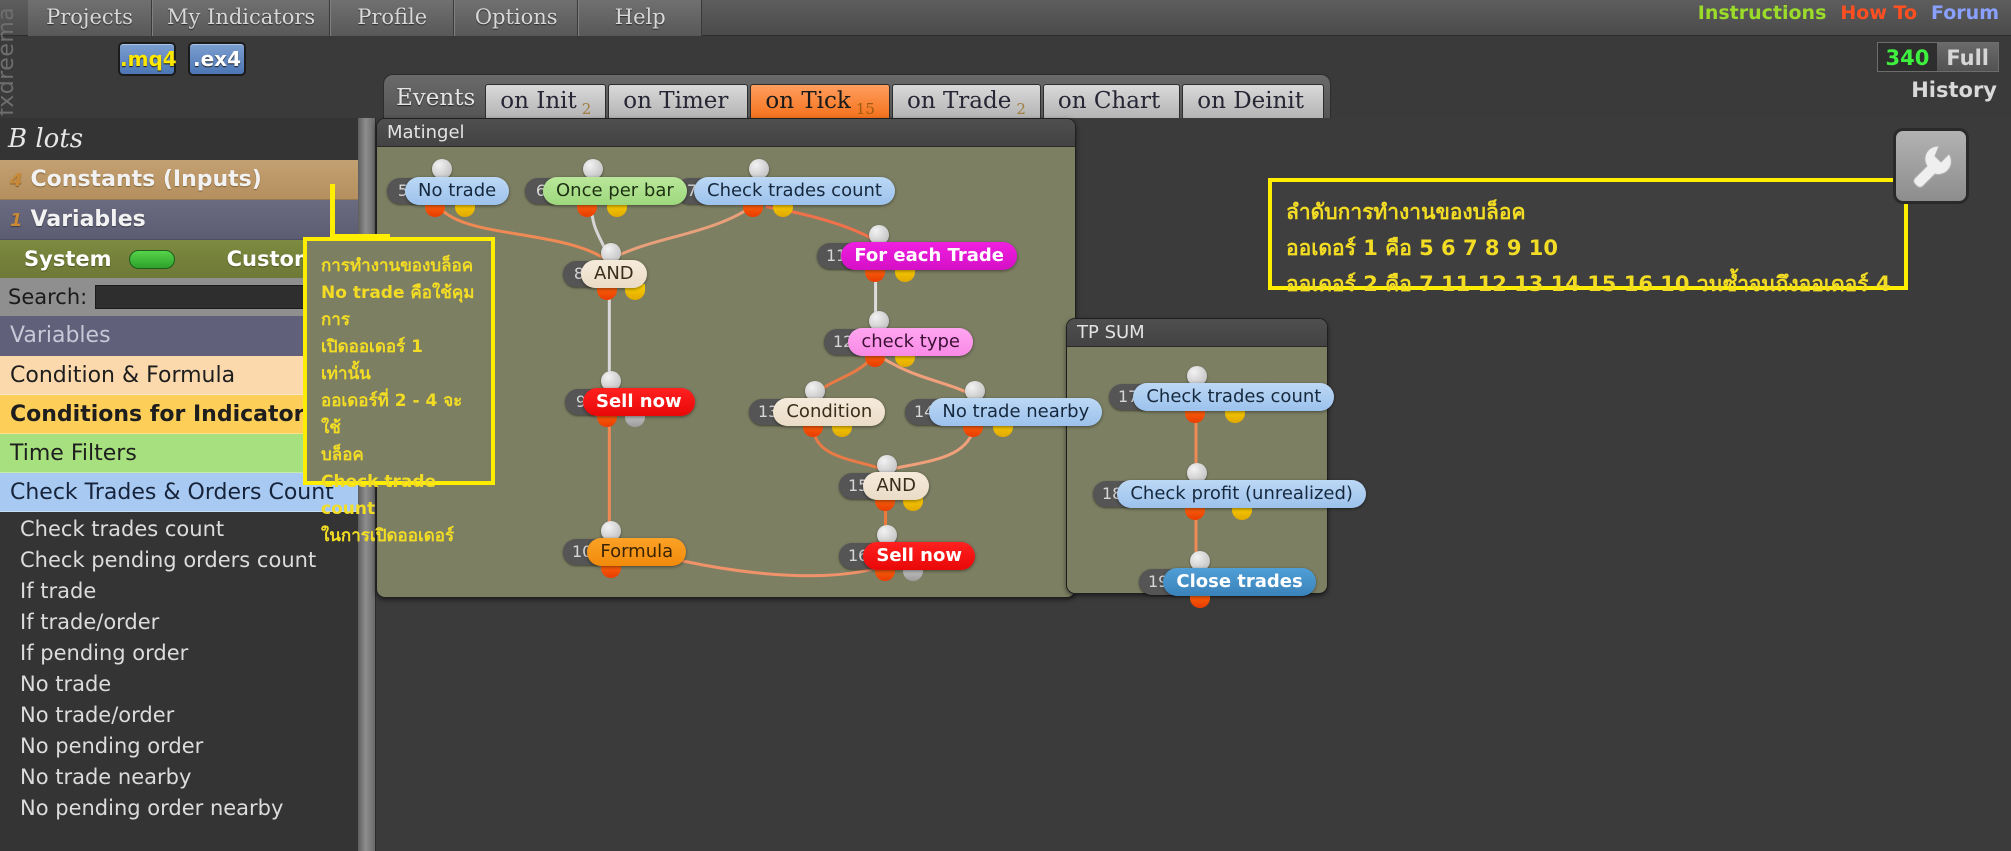  I want to click on note-right-line-2: ออเดอร์ 1 คือ 5 6 7 8 9 10, so click(1422, 248).